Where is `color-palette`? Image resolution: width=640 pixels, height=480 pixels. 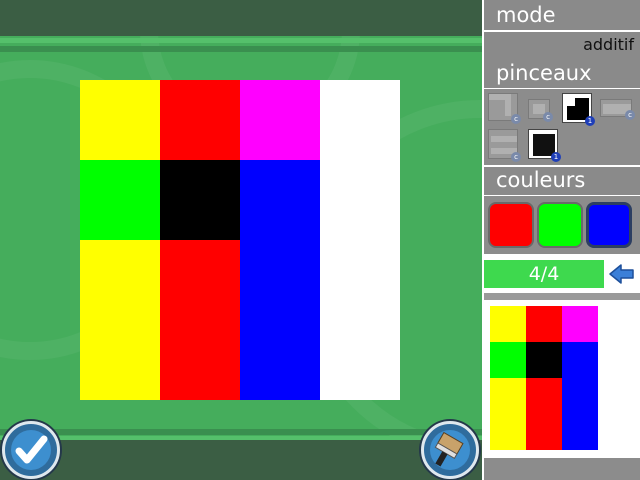
color-palette is located at coordinates (562, 225).